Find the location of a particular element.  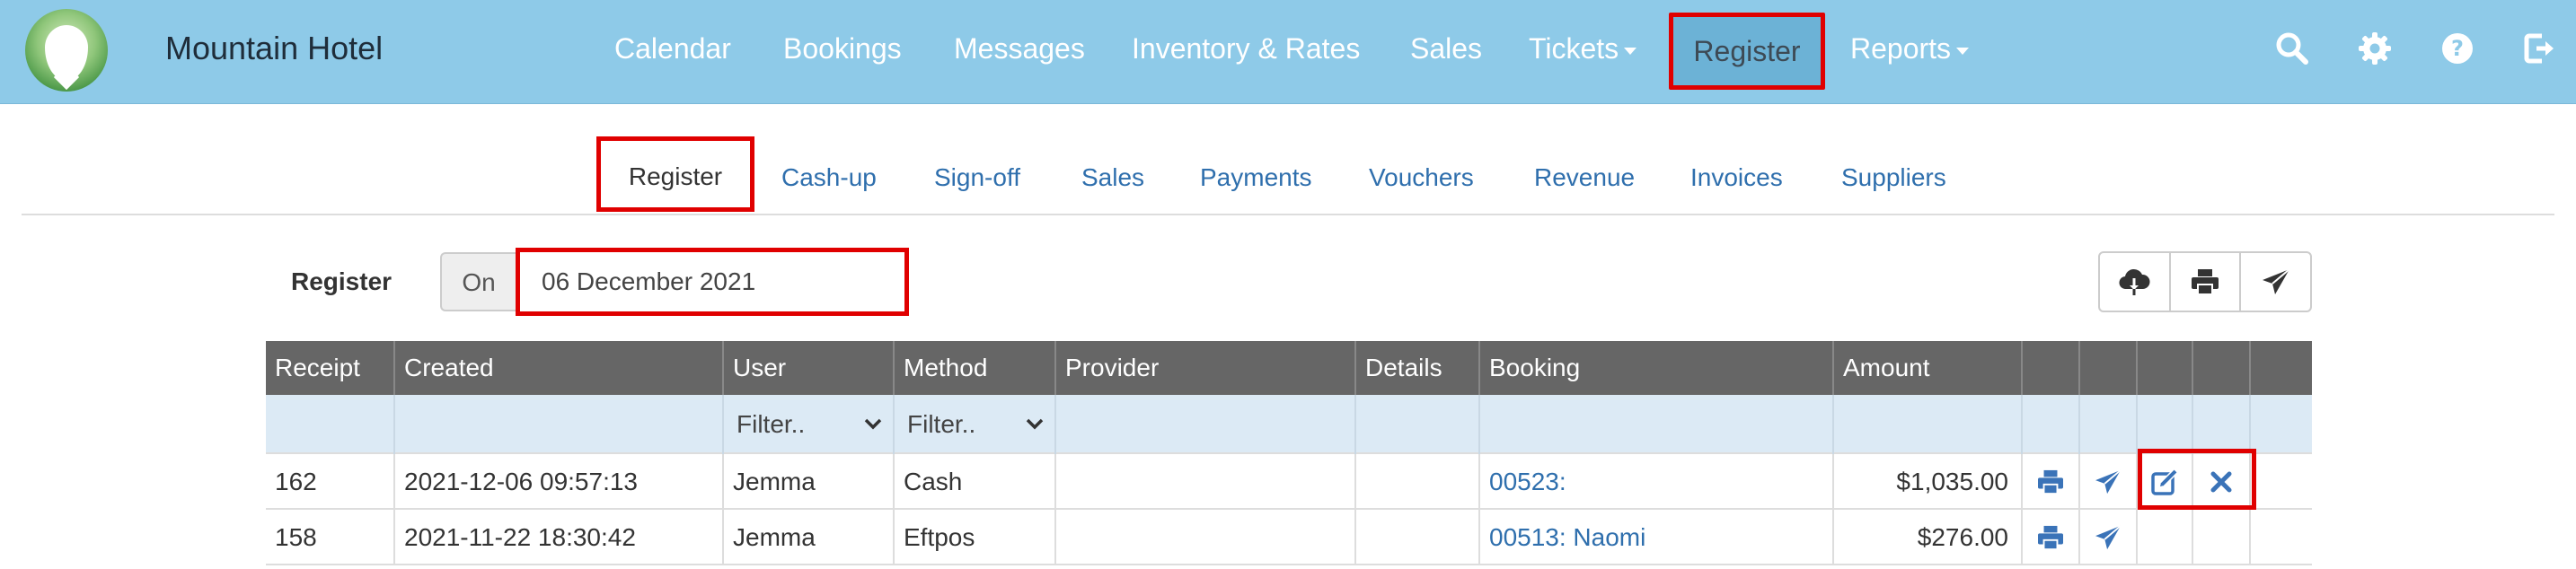

col-action-extra is located at coordinates (2281, 368).